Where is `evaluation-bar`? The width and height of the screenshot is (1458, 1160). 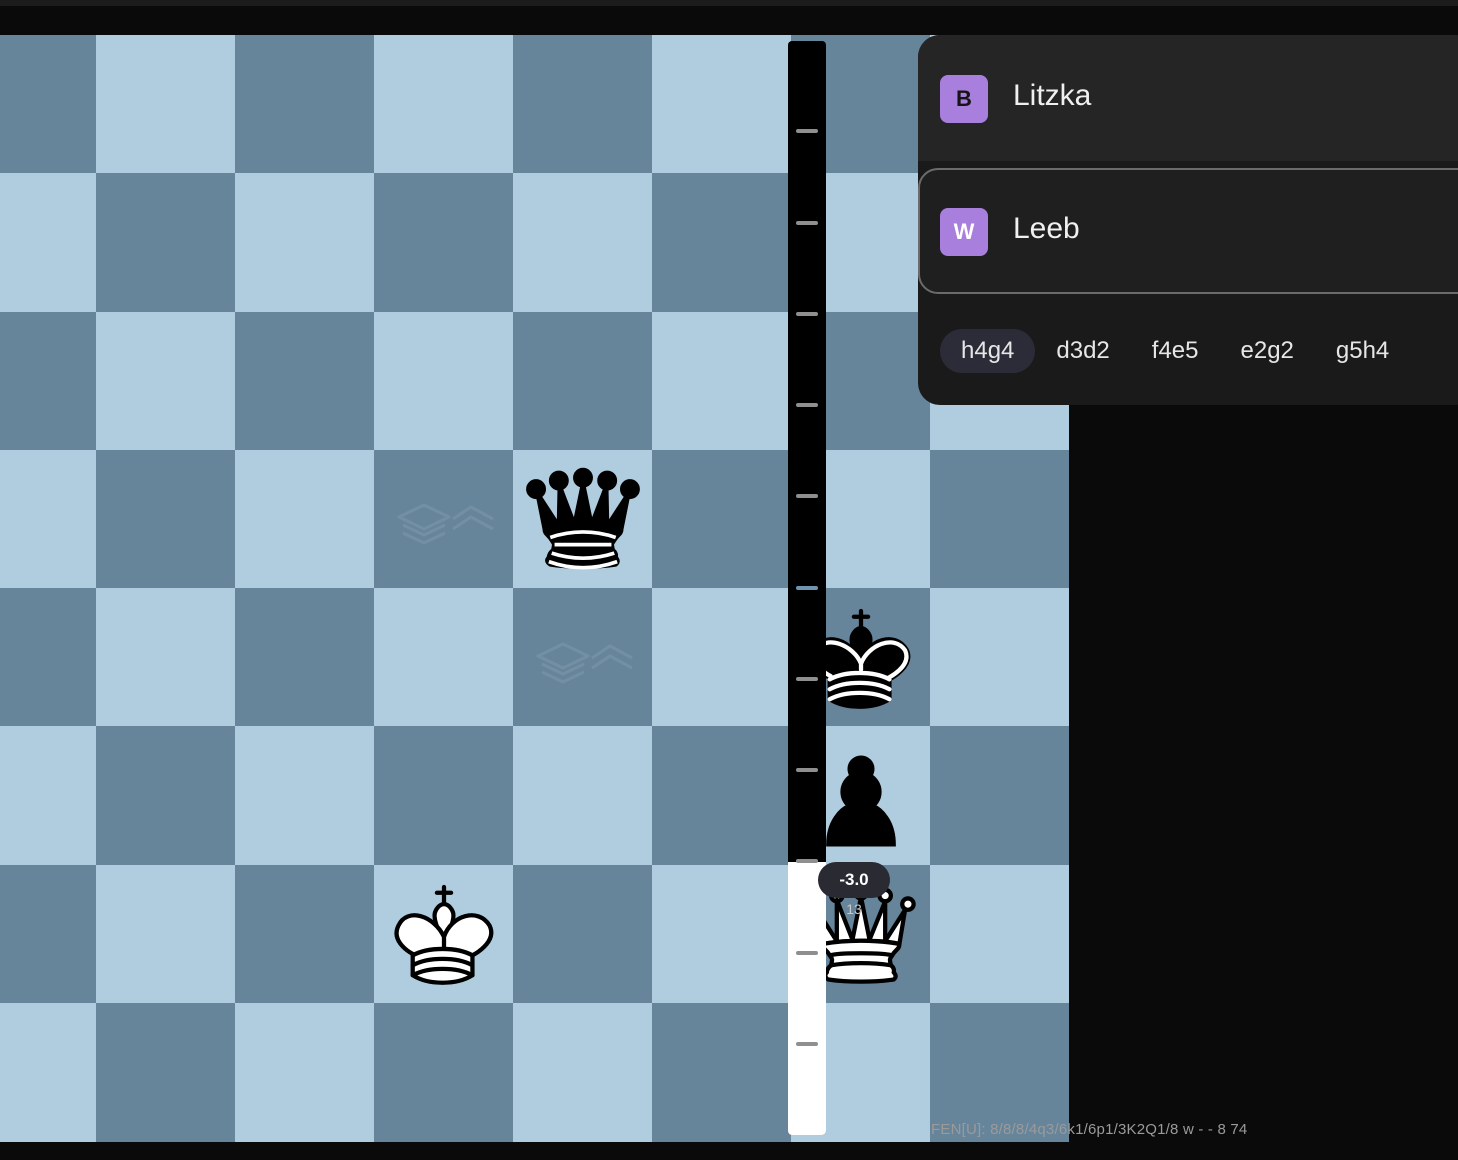 evaluation-bar is located at coordinates (807, 588).